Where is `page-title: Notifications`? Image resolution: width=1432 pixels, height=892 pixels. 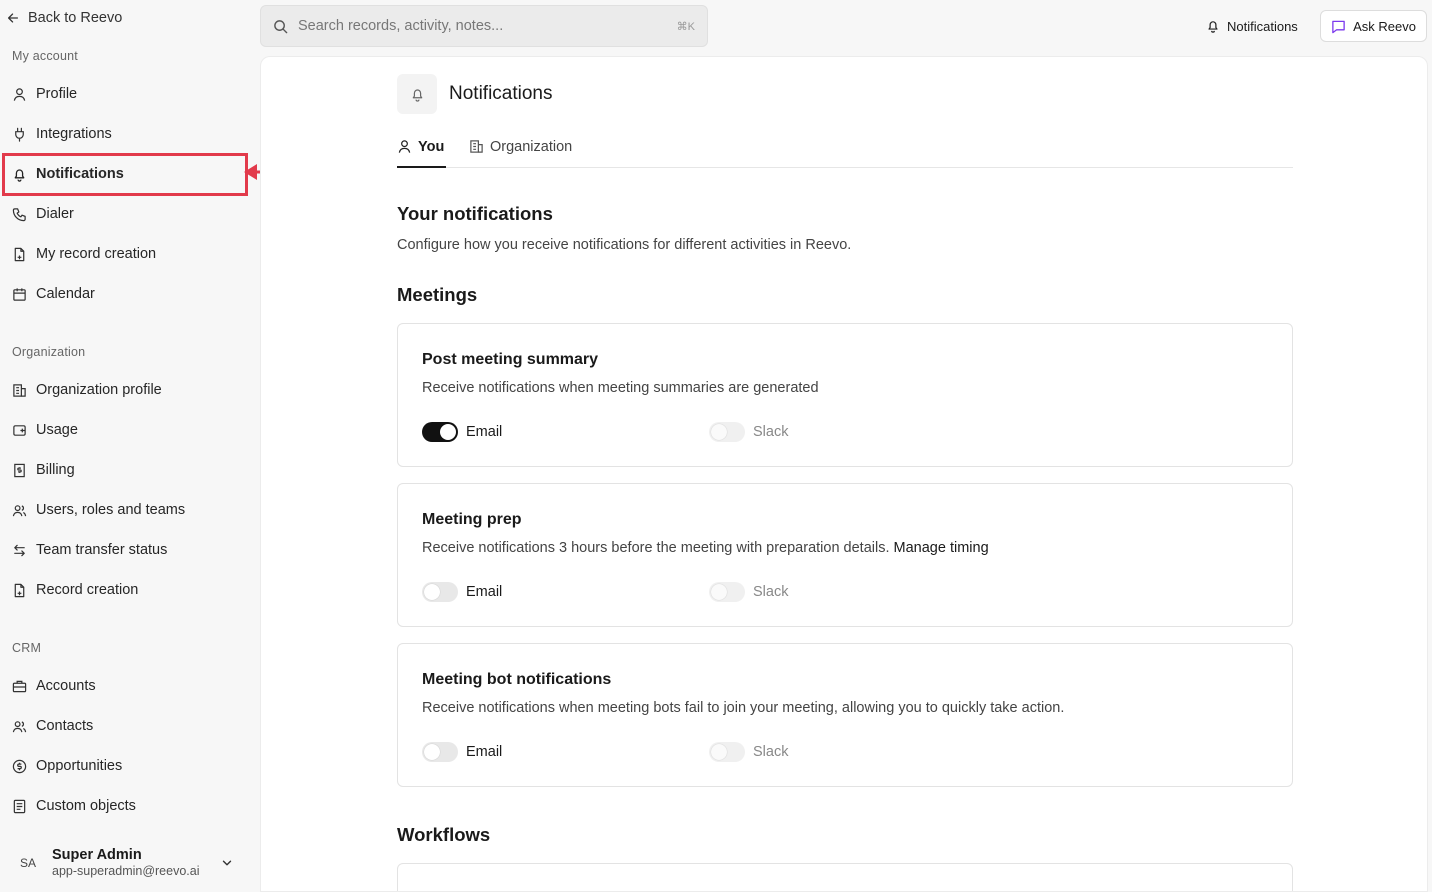 page-title: Notifications is located at coordinates (501, 93).